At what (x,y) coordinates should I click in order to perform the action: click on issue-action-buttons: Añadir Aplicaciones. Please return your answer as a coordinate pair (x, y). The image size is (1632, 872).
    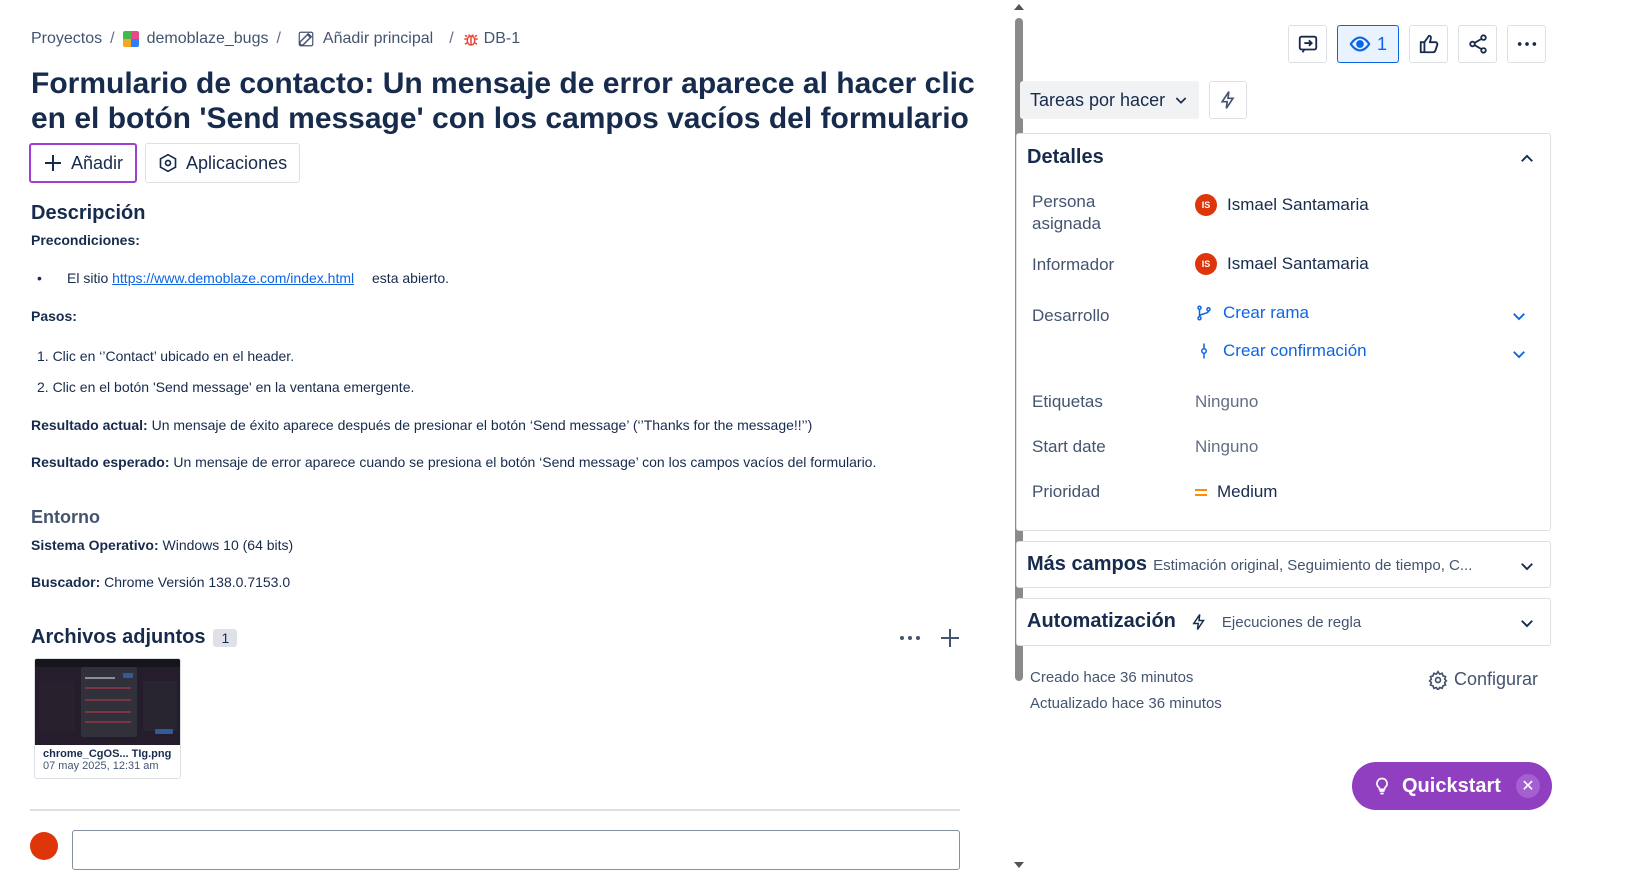
    Looking at the image, I should click on (165, 163).